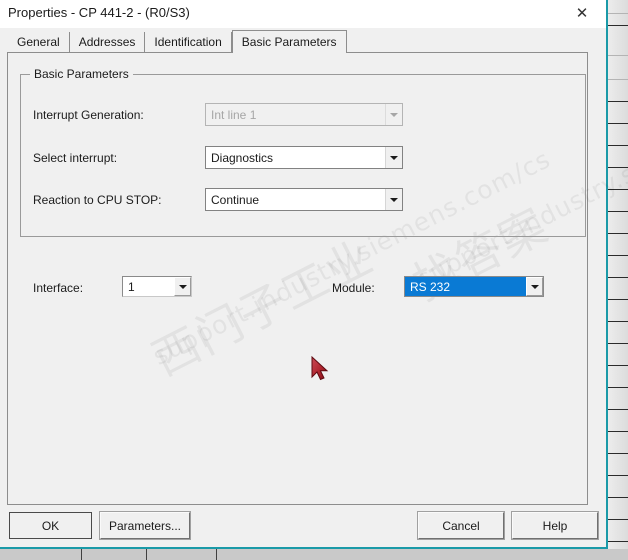 Image resolution: width=628 pixels, height=560 pixels. I want to click on cancel-button: Cancel, so click(461, 525).